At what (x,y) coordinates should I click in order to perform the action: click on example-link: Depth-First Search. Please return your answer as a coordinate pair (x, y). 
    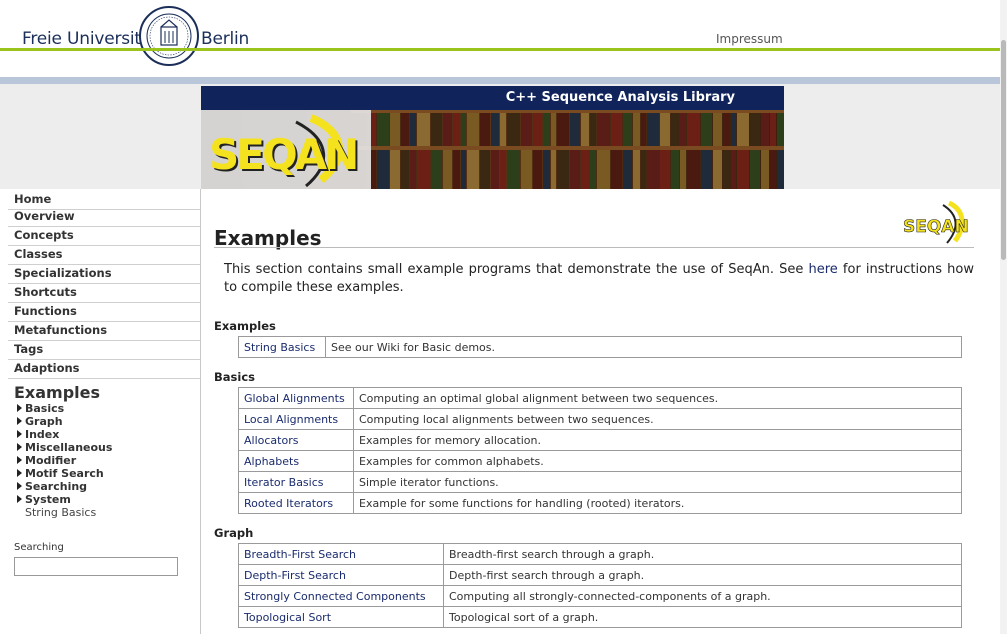
    Looking at the image, I should click on (341, 575).